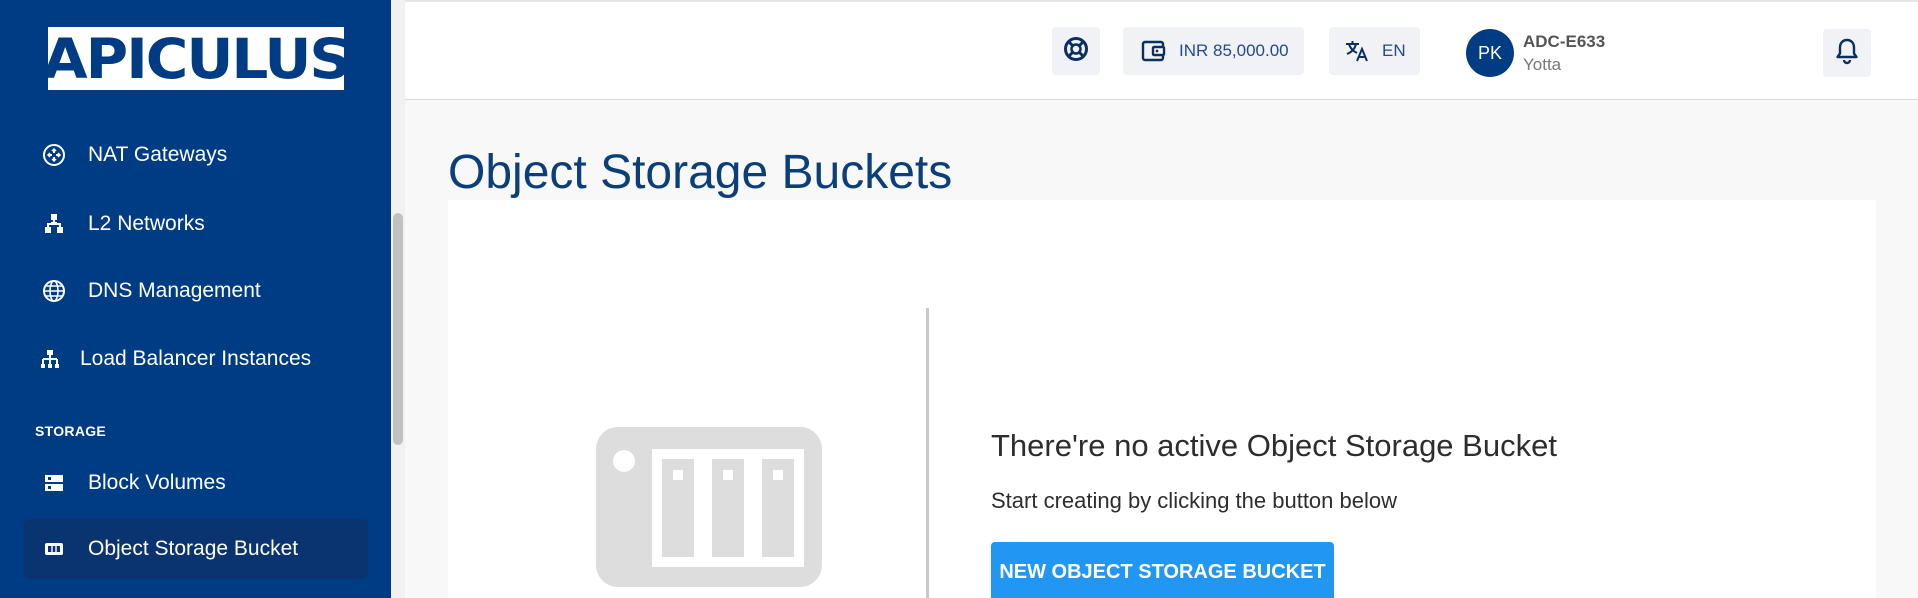 This screenshot has height=598, width=1918. I want to click on wallet-balance-button: INR 85,000.00, so click(1213, 51).